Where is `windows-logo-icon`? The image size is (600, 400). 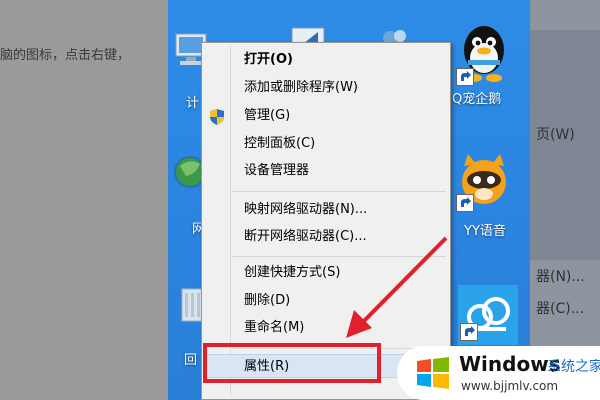 windows-logo-icon is located at coordinates (433, 373).